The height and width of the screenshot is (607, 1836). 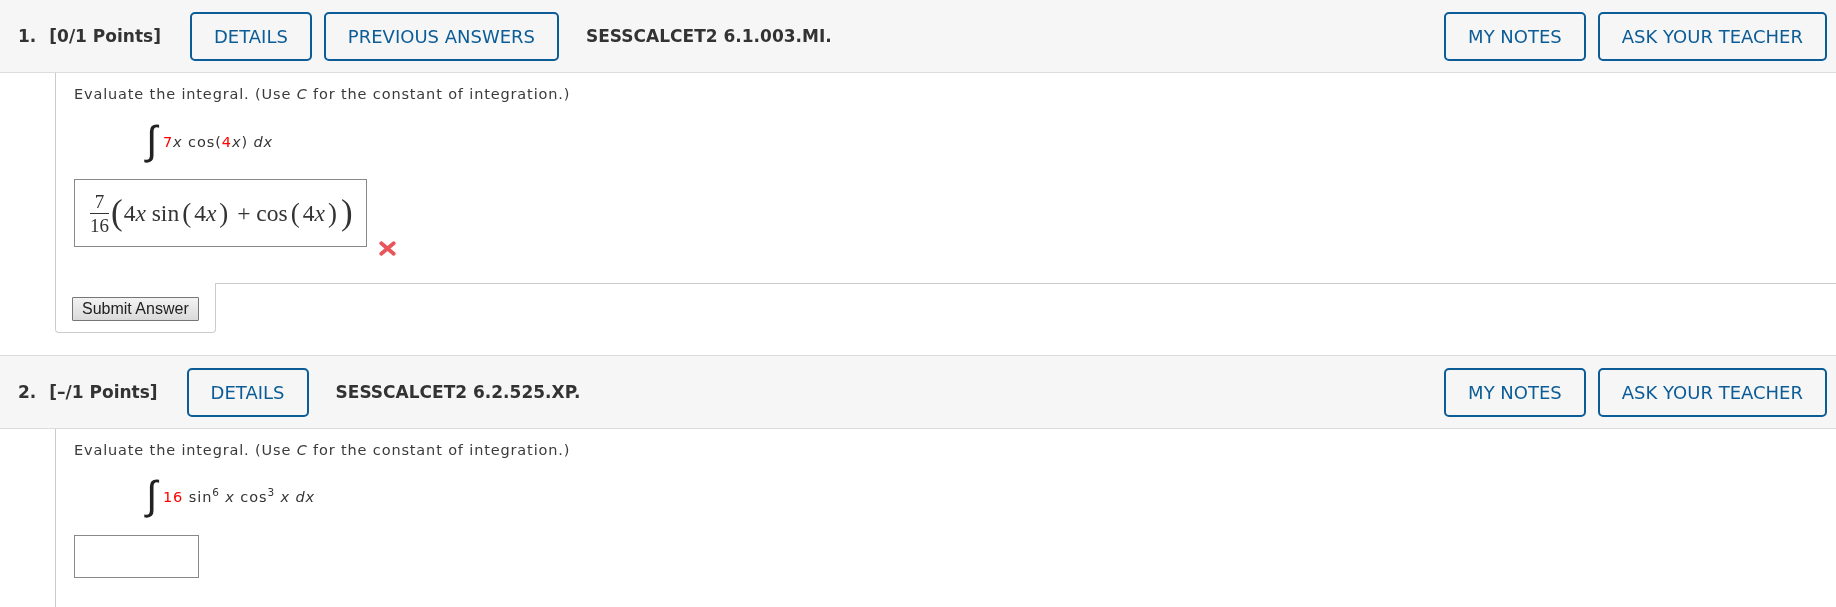 What do you see at coordinates (218, 141) in the screenshot?
I see `integrand-expression: 7x cos(4x) dx` at bounding box center [218, 141].